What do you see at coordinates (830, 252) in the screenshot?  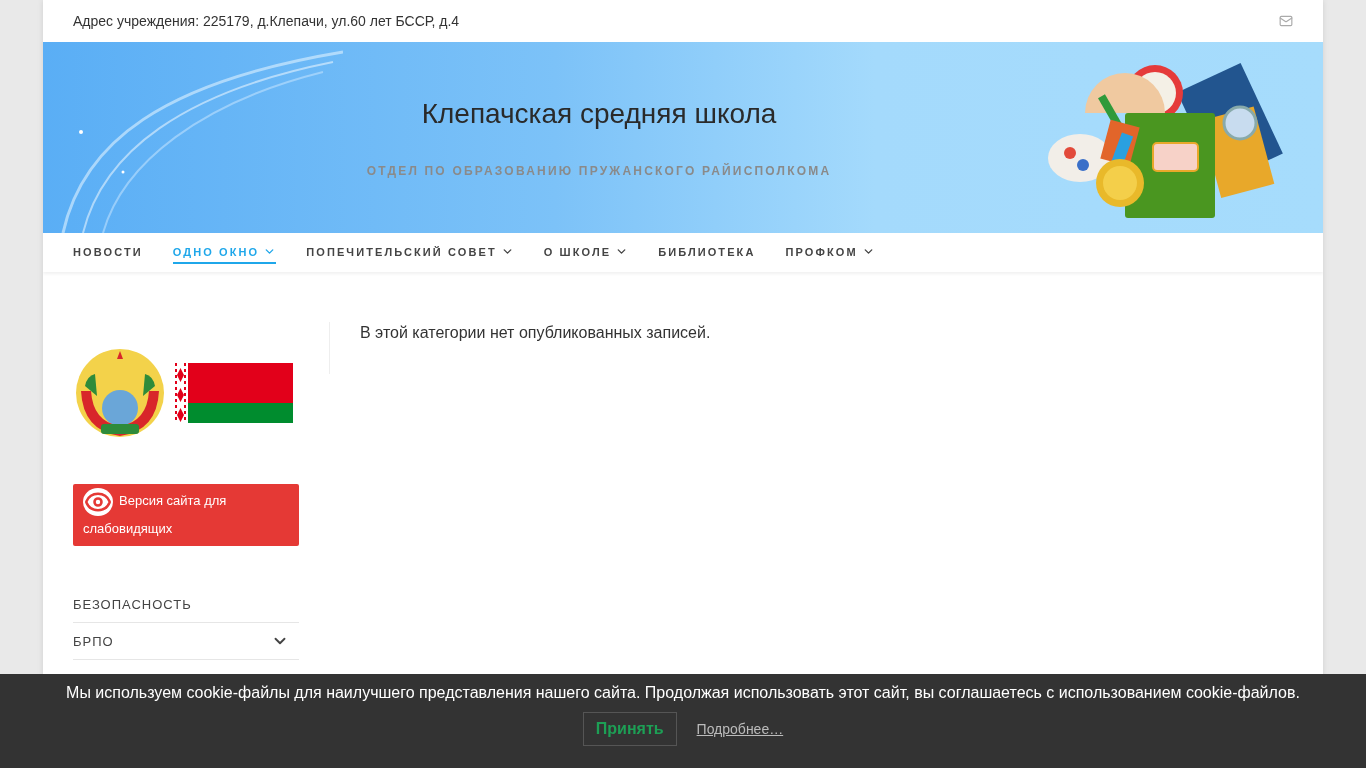 I see `nav-link: ПРОФКОМ` at bounding box center [830, 252].